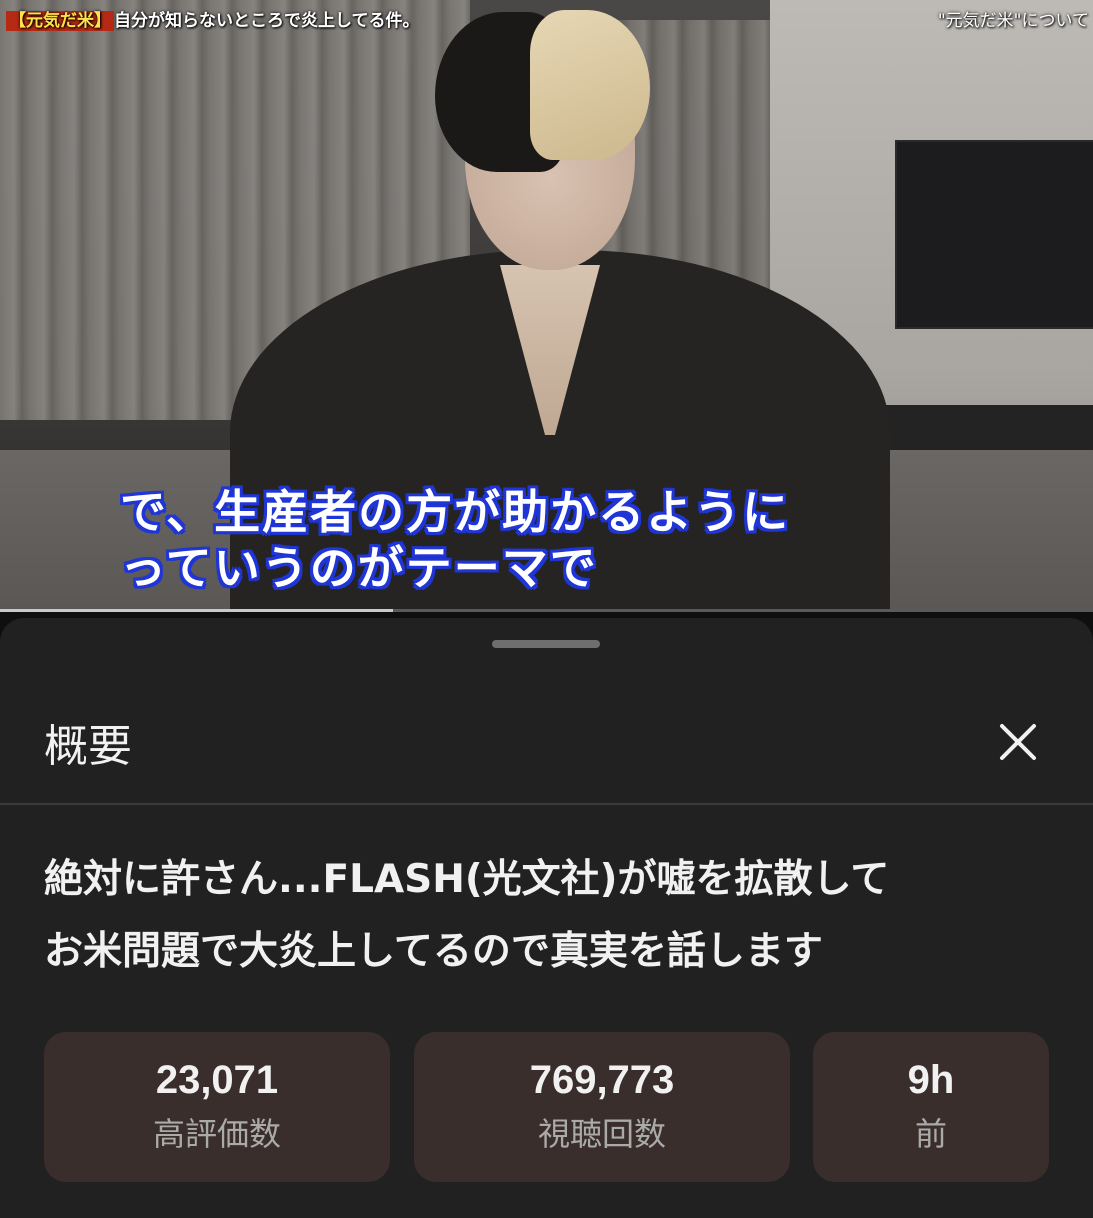 This screenshot has width=1093, height=1218. I want to click on drag-handle, so click(546, 644).